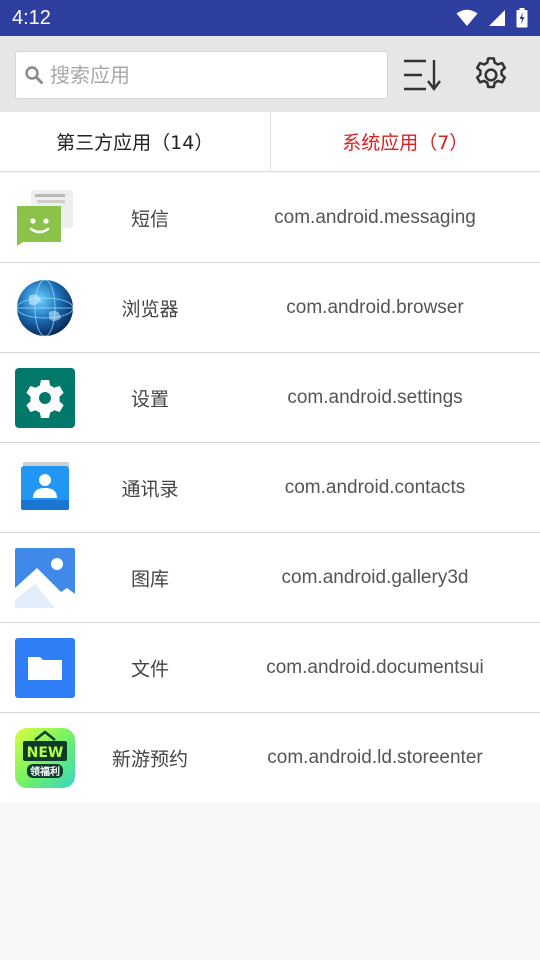 This screenshot has width=540, height=960. I want to click on list-item: 文件 com.android.documentsui, so click(270, 668).